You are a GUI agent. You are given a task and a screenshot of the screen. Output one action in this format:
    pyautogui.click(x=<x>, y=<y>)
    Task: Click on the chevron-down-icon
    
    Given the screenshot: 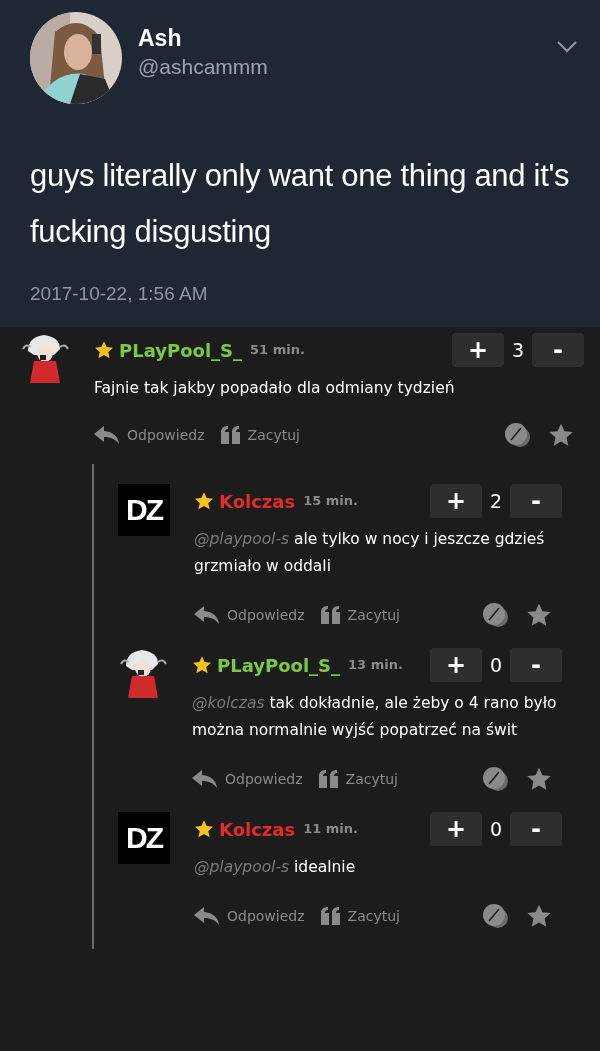 What is the action you would take?
    pyautogui.click(x=567, y=47)
    